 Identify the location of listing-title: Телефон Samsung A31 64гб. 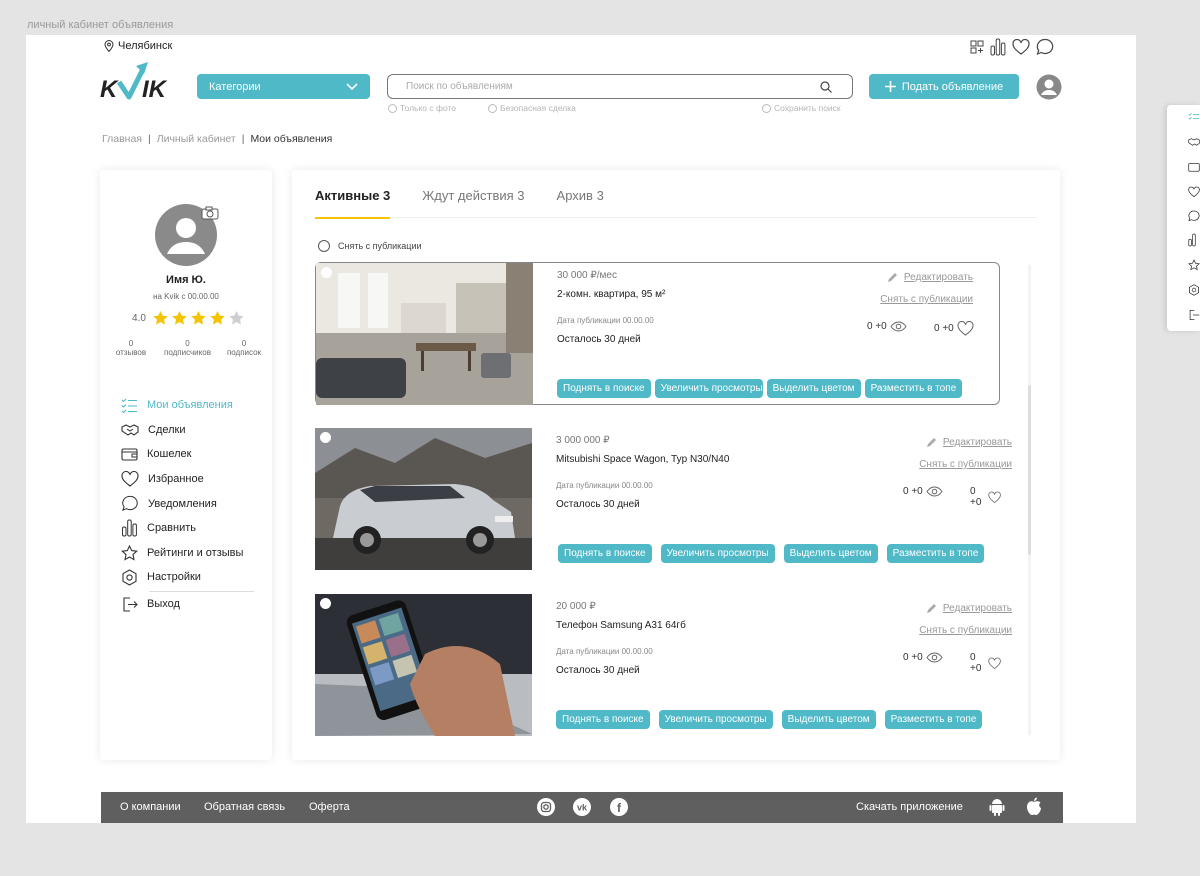
(621, 625).